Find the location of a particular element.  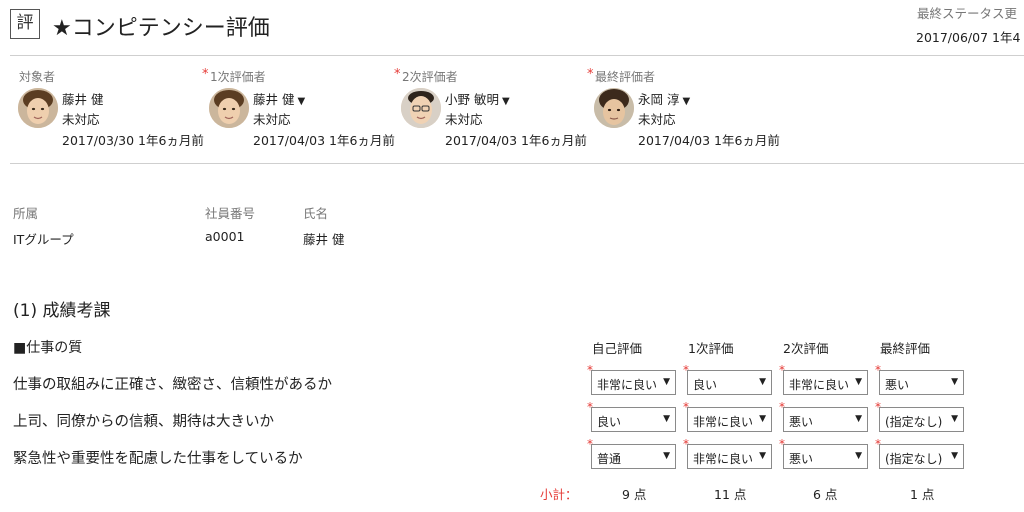

employee-id-label: 社員番号 is located at coordinates (230, 213).